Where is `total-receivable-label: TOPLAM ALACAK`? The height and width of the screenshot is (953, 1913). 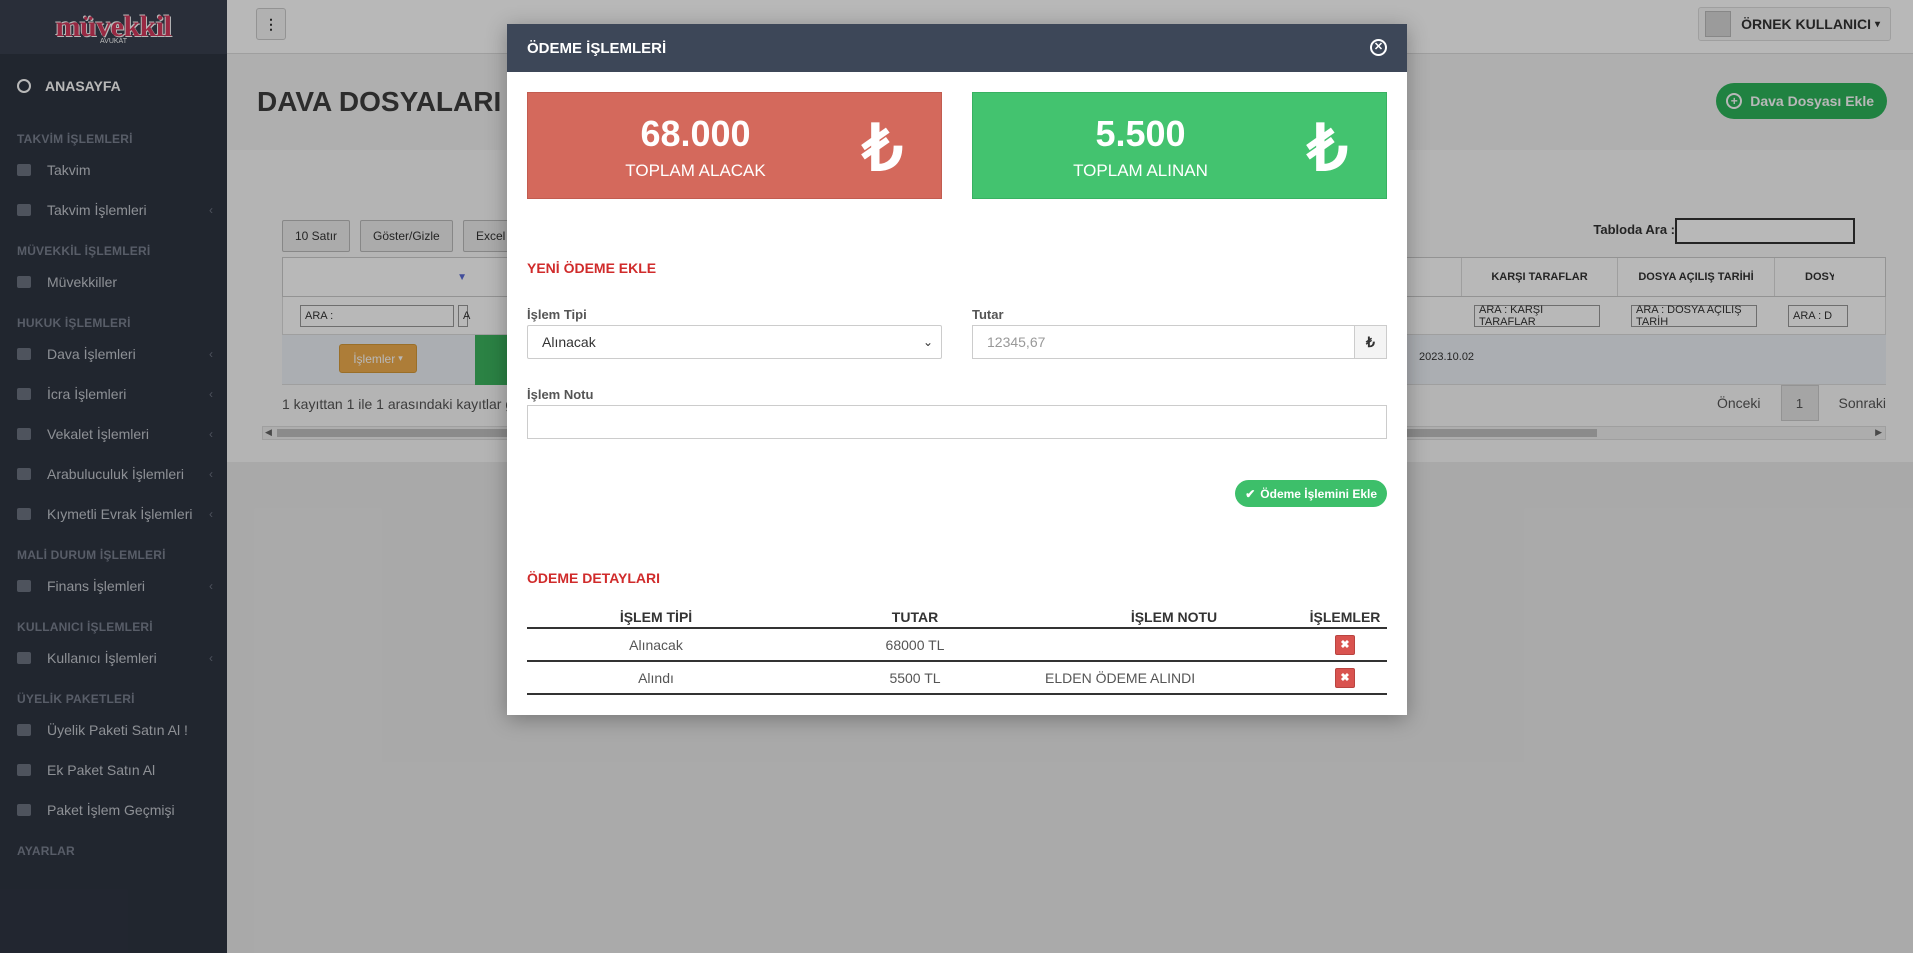
total-receivable-label: TOPLAM ALACAK is located at coordinates (695, 170).